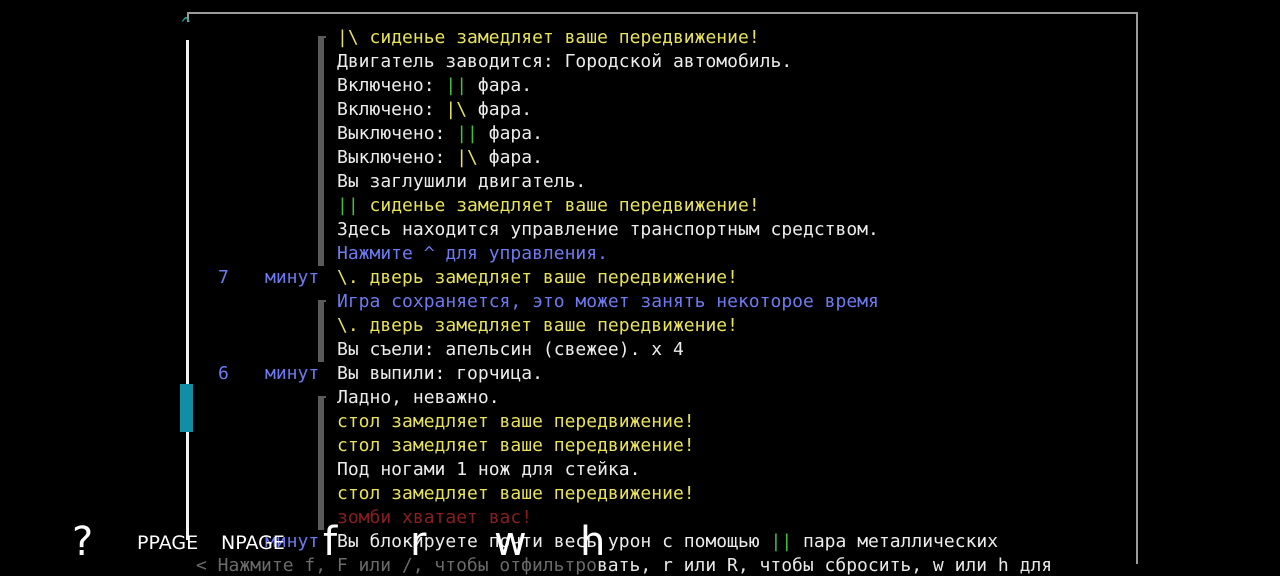  I want to click on message-segment: Вы съели: апельсин (свежее). x 4, so click(510, 349).